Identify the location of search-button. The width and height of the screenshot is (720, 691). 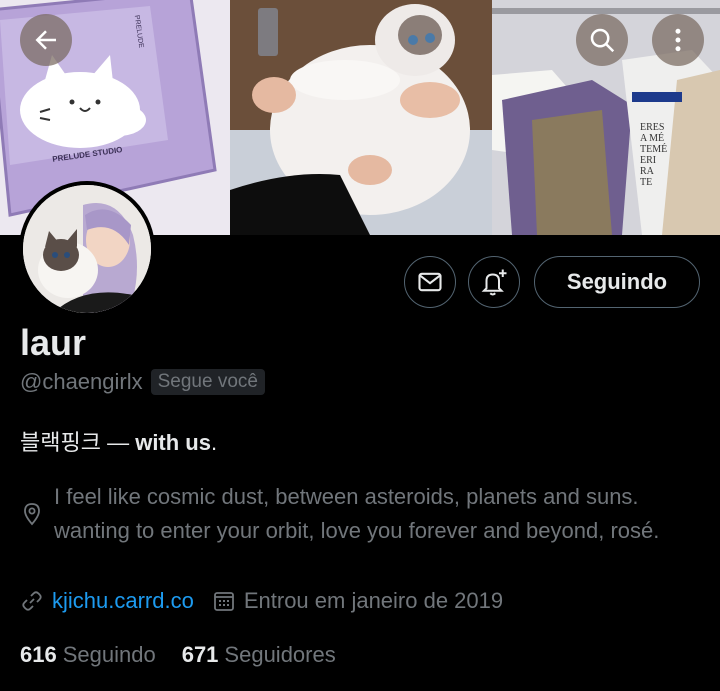
(602, 40).